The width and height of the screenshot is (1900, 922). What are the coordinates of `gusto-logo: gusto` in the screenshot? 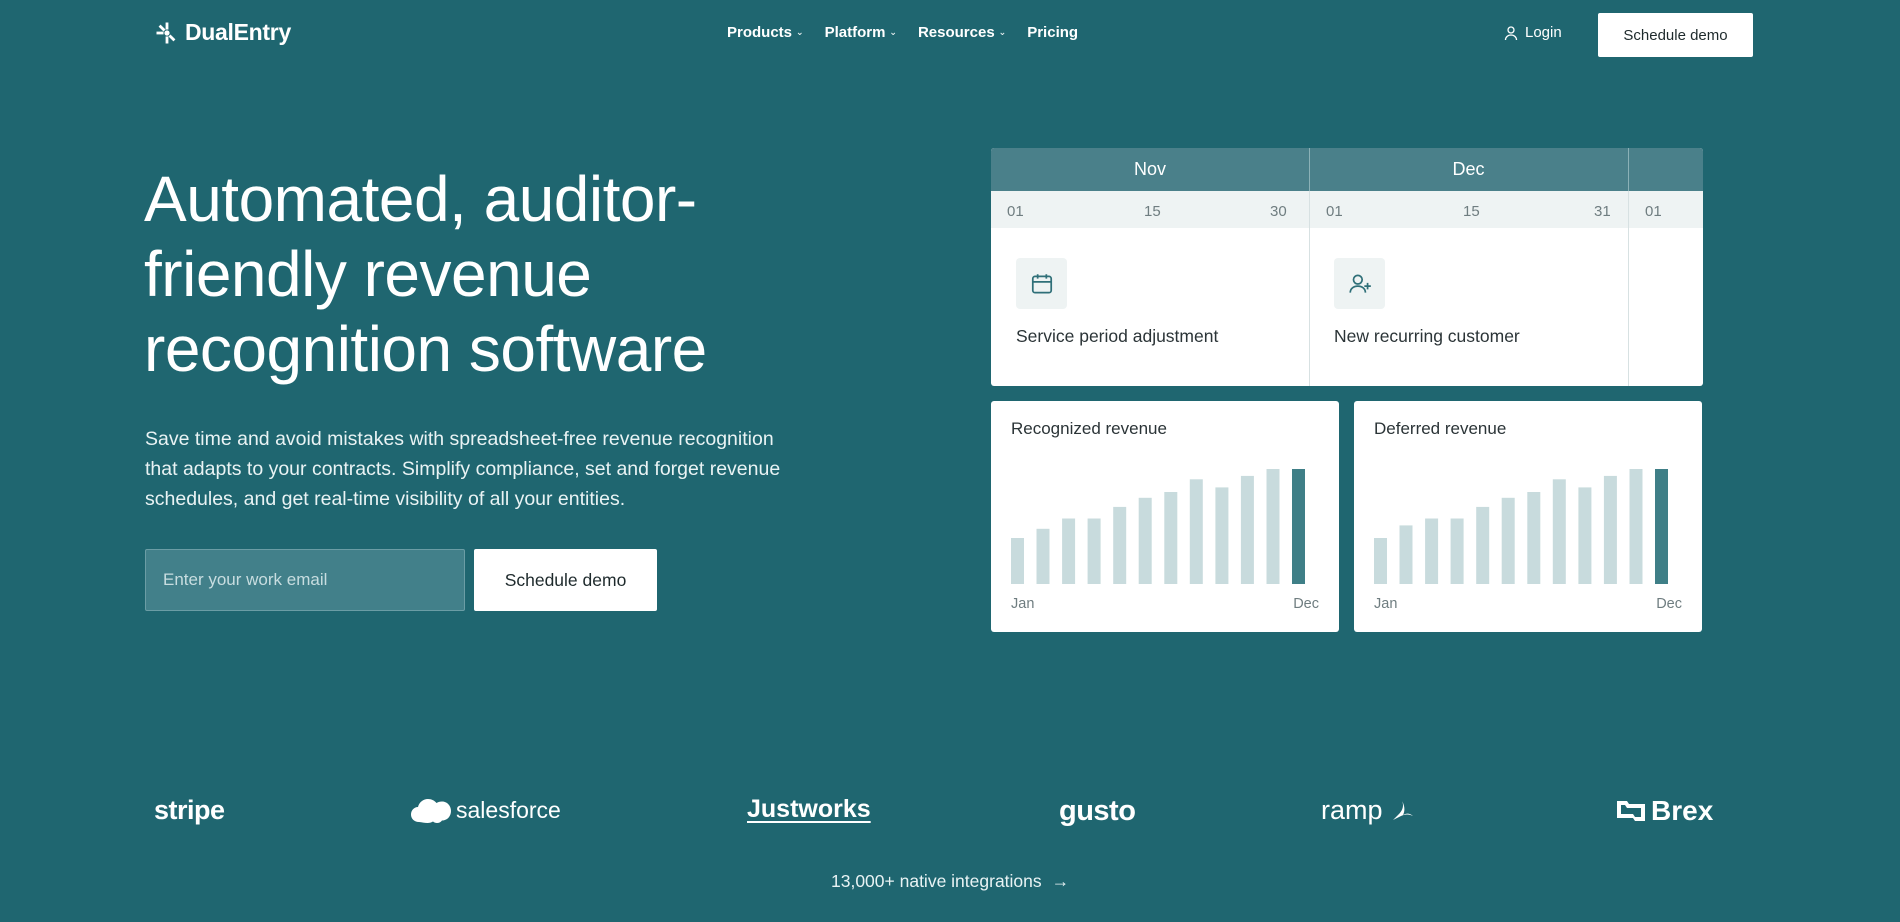 It's located at (1097, 811).